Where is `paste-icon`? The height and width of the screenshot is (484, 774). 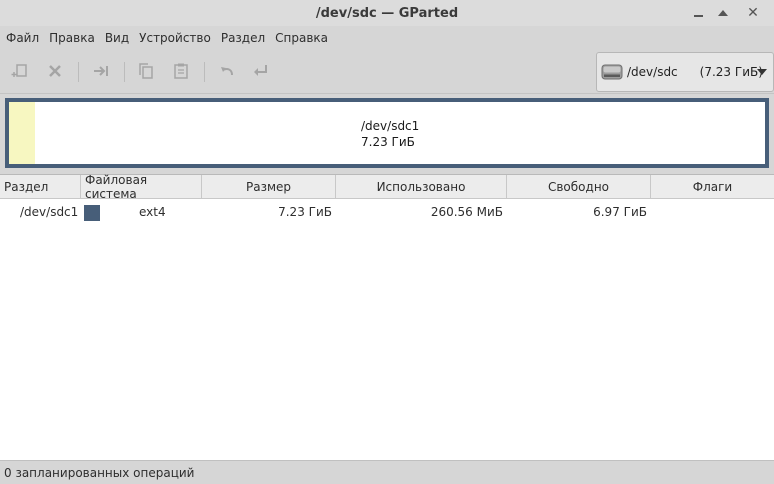
paste-icon is located at coordinates (181, 71).